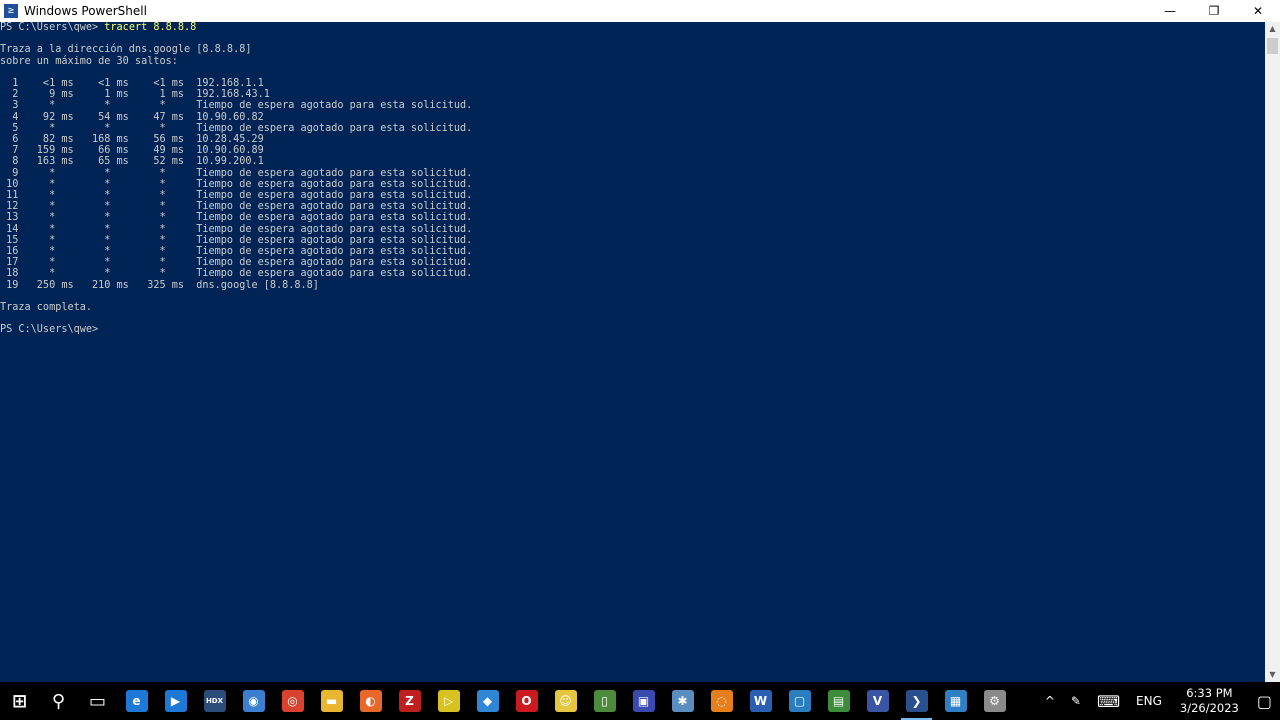 The image size is (1280, 720). I want to click on file-explorer-app: ▬, so click(331, 701).